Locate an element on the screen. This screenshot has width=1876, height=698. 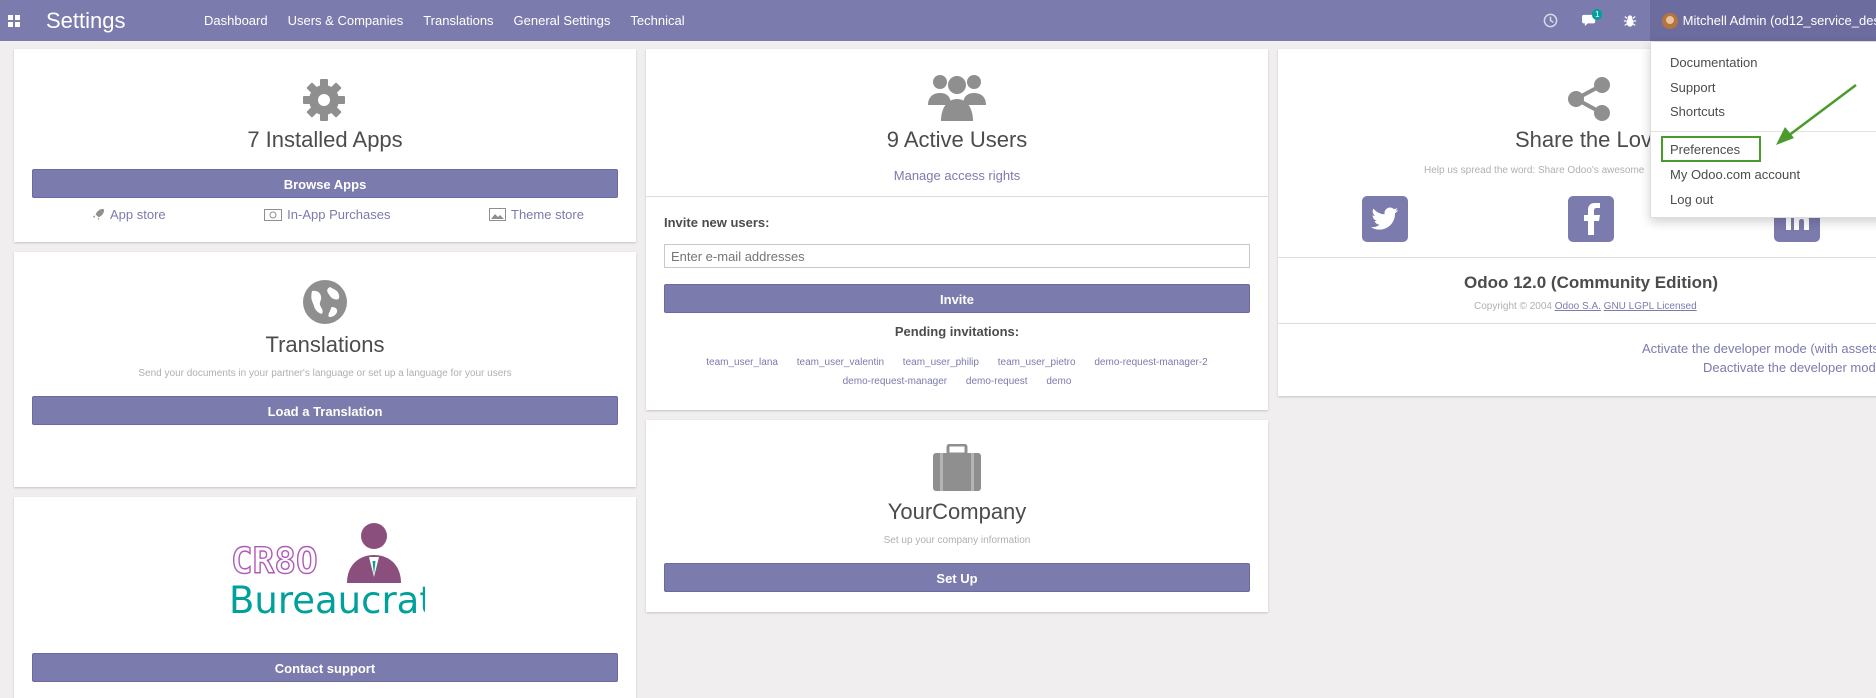
license-link: GNU LGPL Licensed is located at coordinates (1650, 306).